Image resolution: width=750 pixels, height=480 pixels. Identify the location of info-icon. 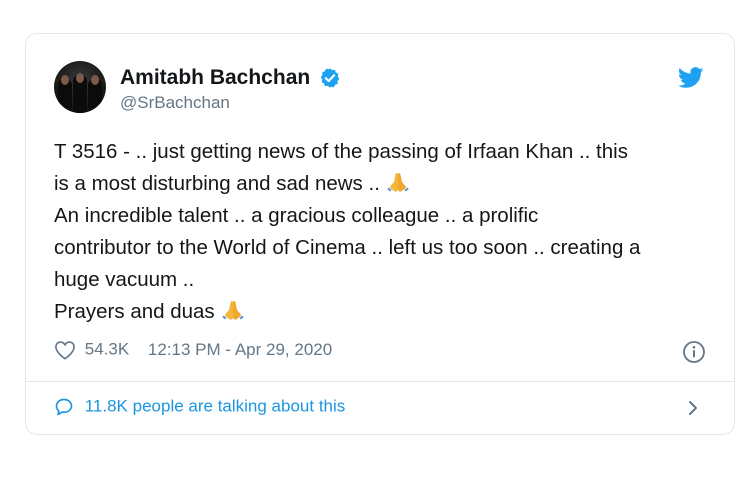
(694, 352).